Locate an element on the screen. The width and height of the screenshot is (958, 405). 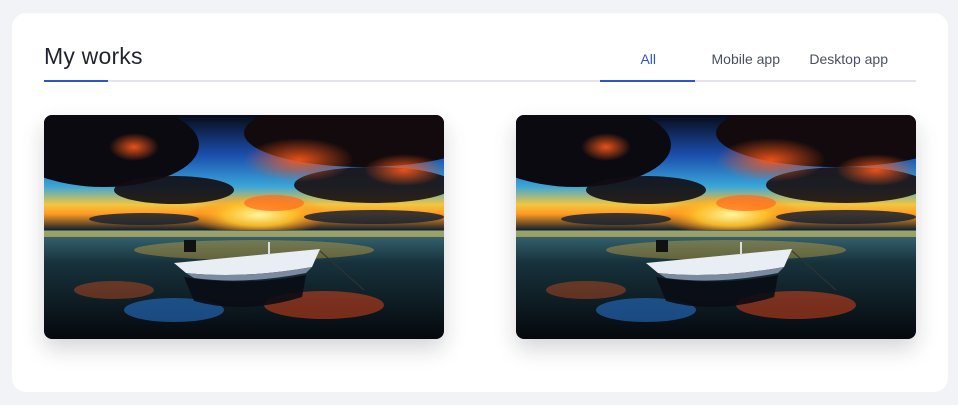
tab-all: All is located at coordinates (648, 59).